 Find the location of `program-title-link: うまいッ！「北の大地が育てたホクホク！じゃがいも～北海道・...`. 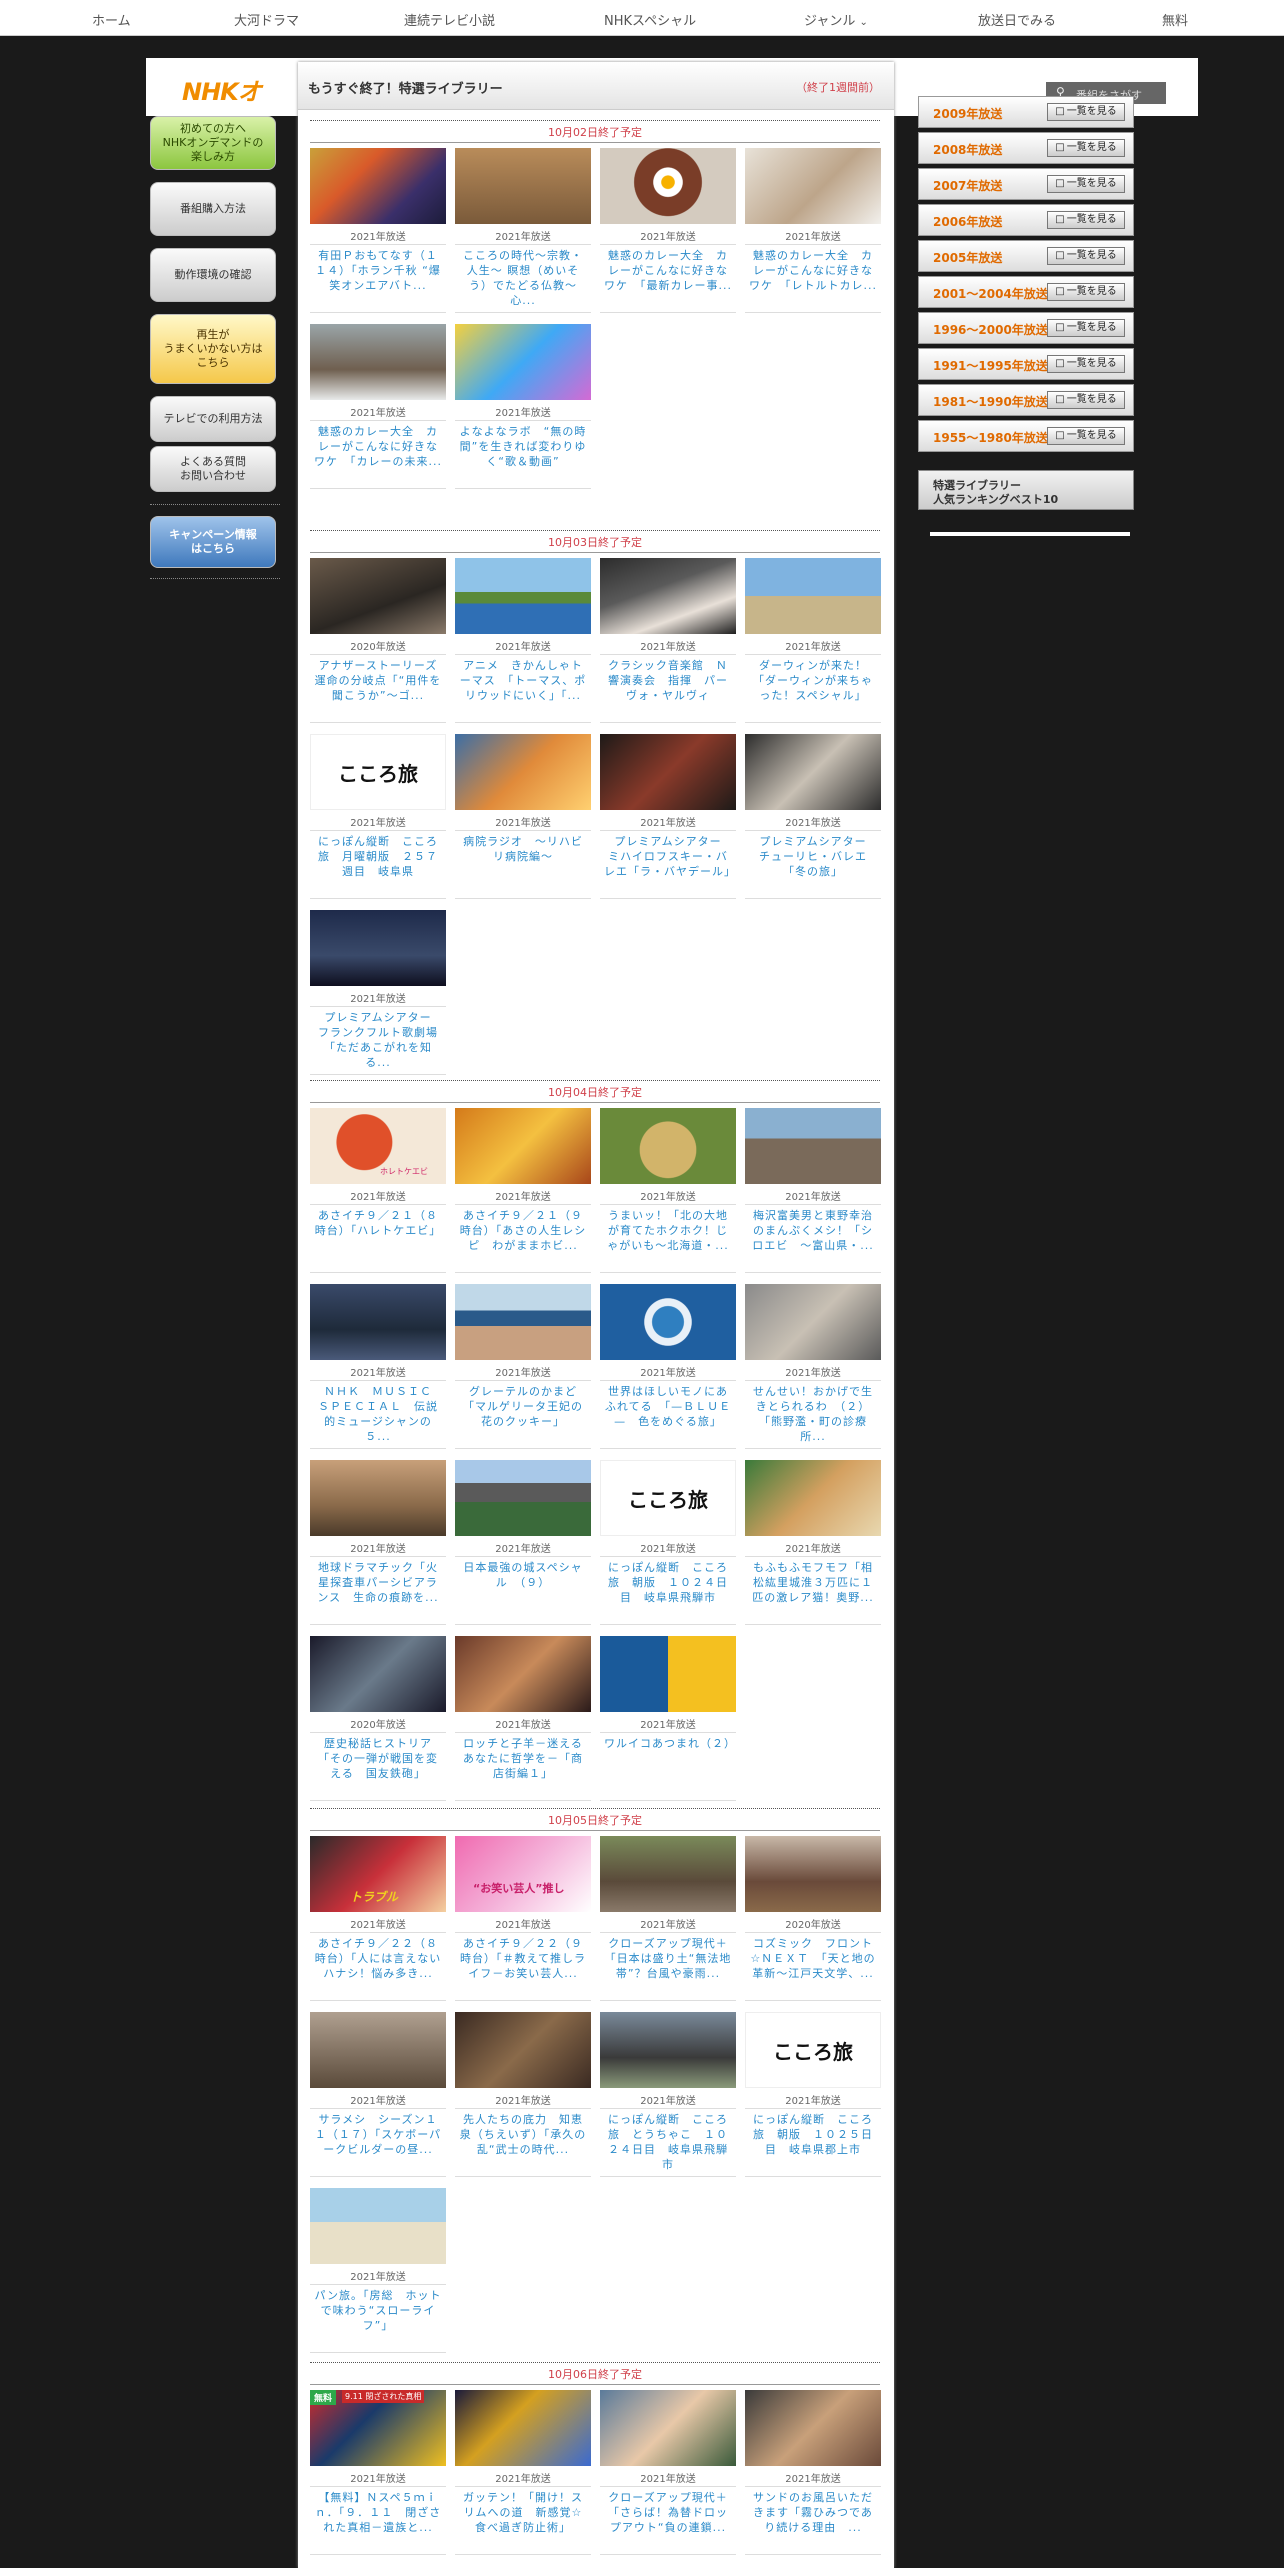

program-title-link: うまいッ！「北の大地が育てたホクホク！じゃがいも～北海道・... is located at coordinates (668, 1230).